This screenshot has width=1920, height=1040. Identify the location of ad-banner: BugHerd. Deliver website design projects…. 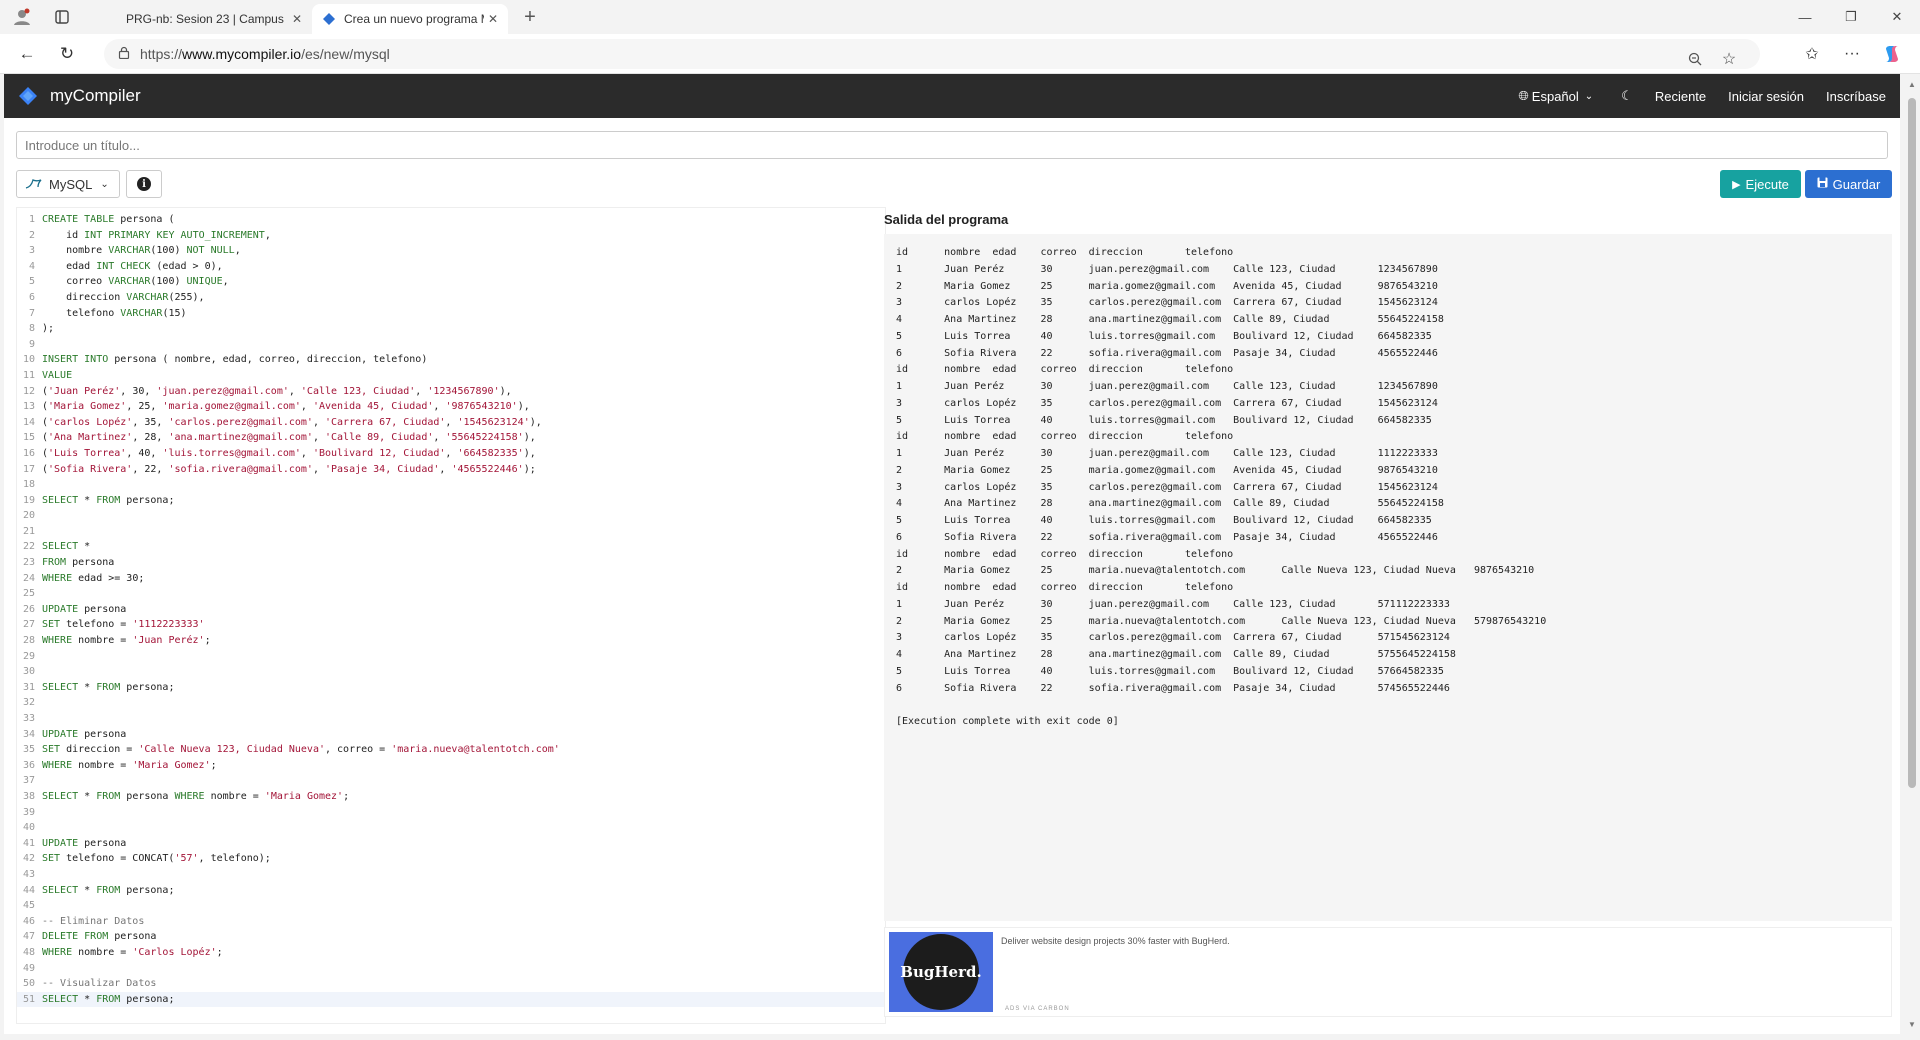
(1388, 972).